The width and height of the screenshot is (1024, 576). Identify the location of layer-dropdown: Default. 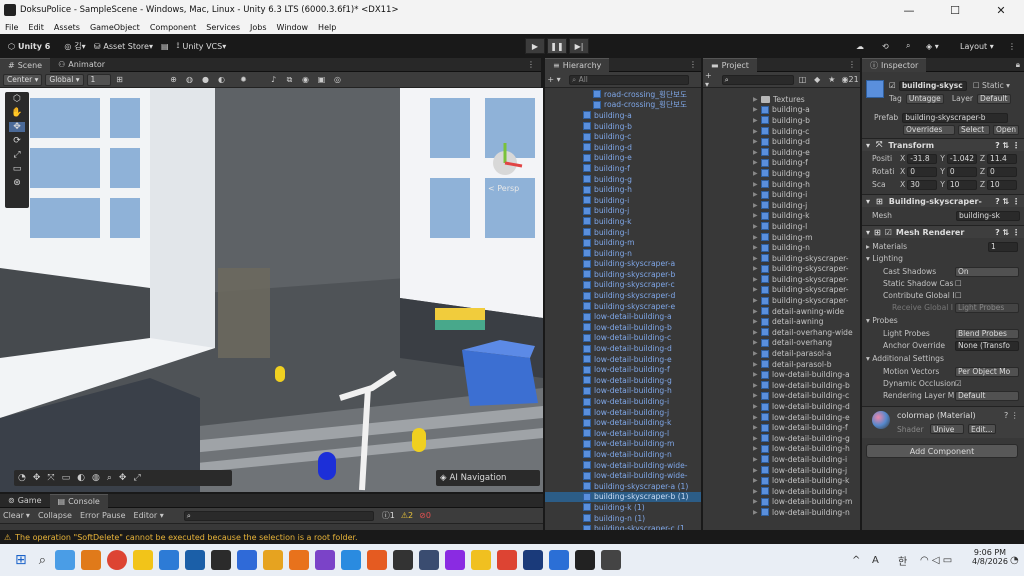
(994, 98).